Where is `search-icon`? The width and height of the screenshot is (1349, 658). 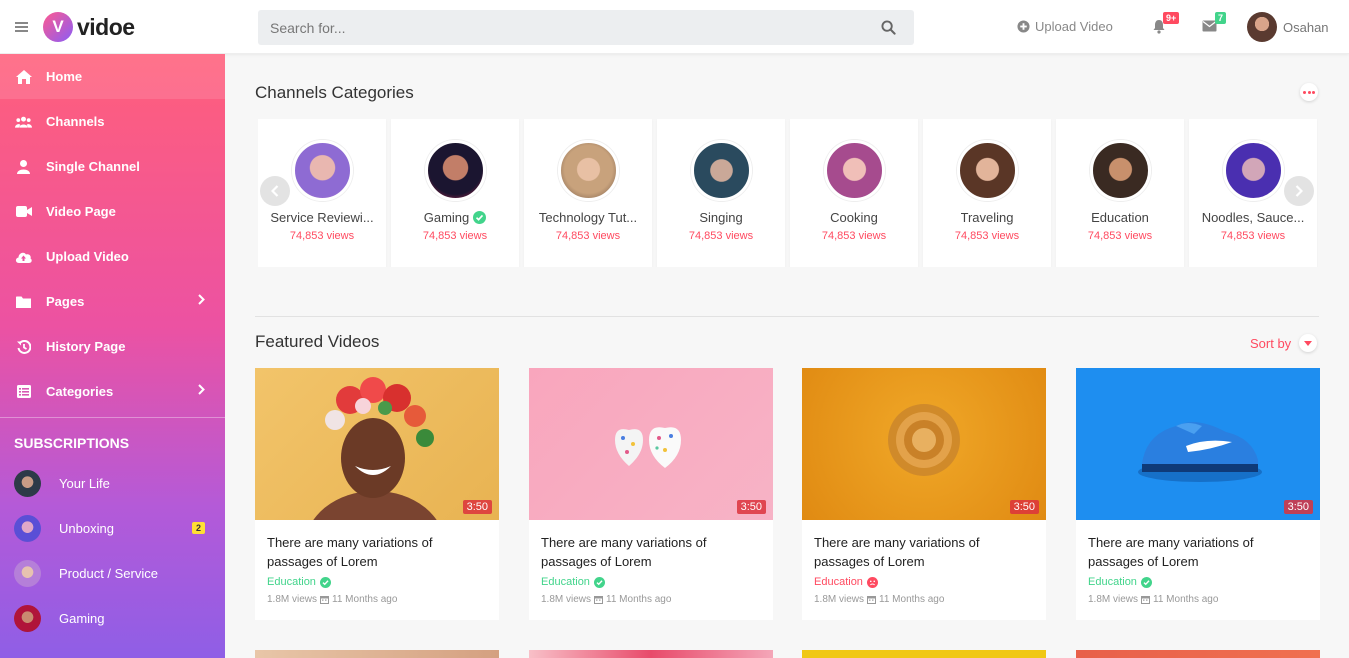 search-icon is located at coordinates (888, 27).